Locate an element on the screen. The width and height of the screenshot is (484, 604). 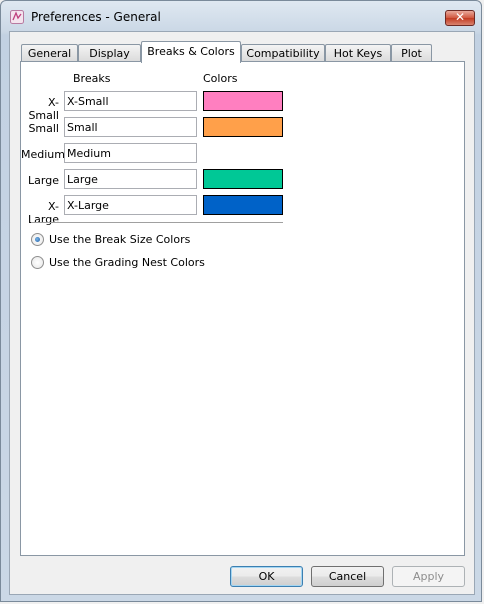
break-label-x-small: X-Small is located at coordinates (43, 109).